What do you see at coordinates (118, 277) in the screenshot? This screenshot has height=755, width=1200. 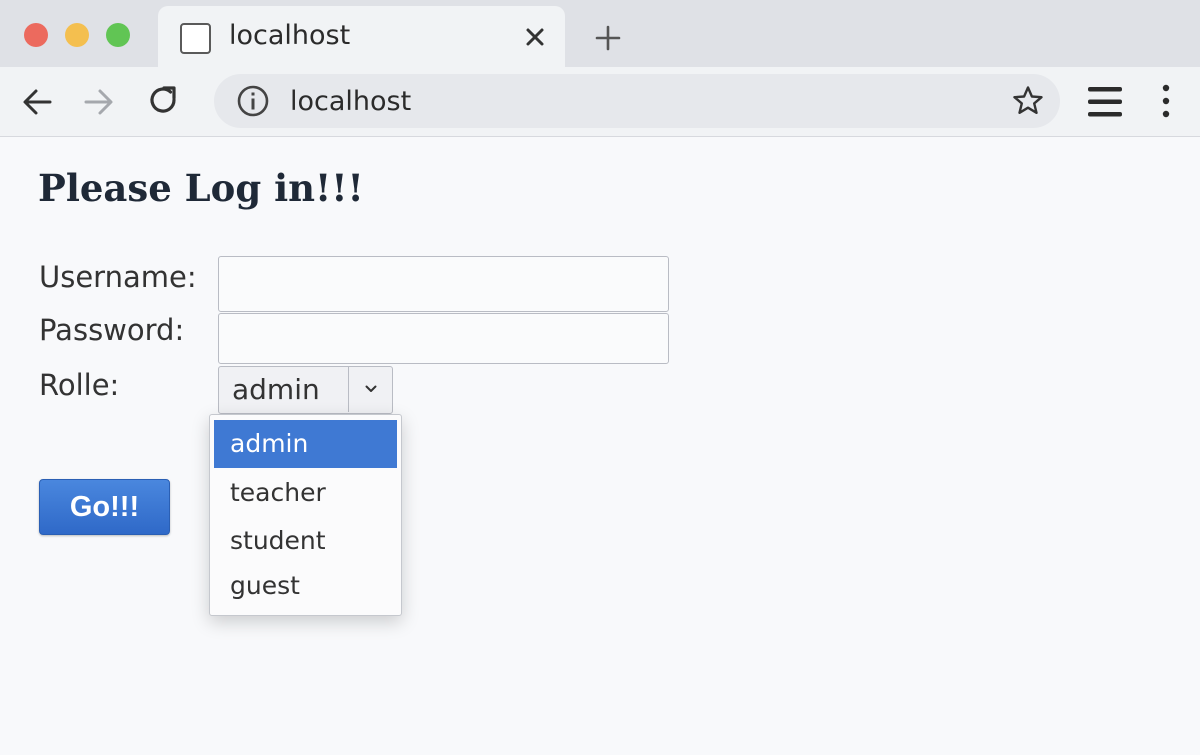 I see `username-label: Username:` at bounding box center [118, 277].